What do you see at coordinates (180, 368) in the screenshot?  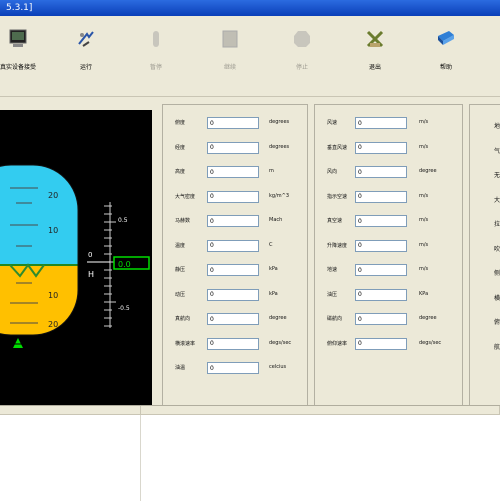 I see `param-label: 油温` at bounding box center [180, 368].